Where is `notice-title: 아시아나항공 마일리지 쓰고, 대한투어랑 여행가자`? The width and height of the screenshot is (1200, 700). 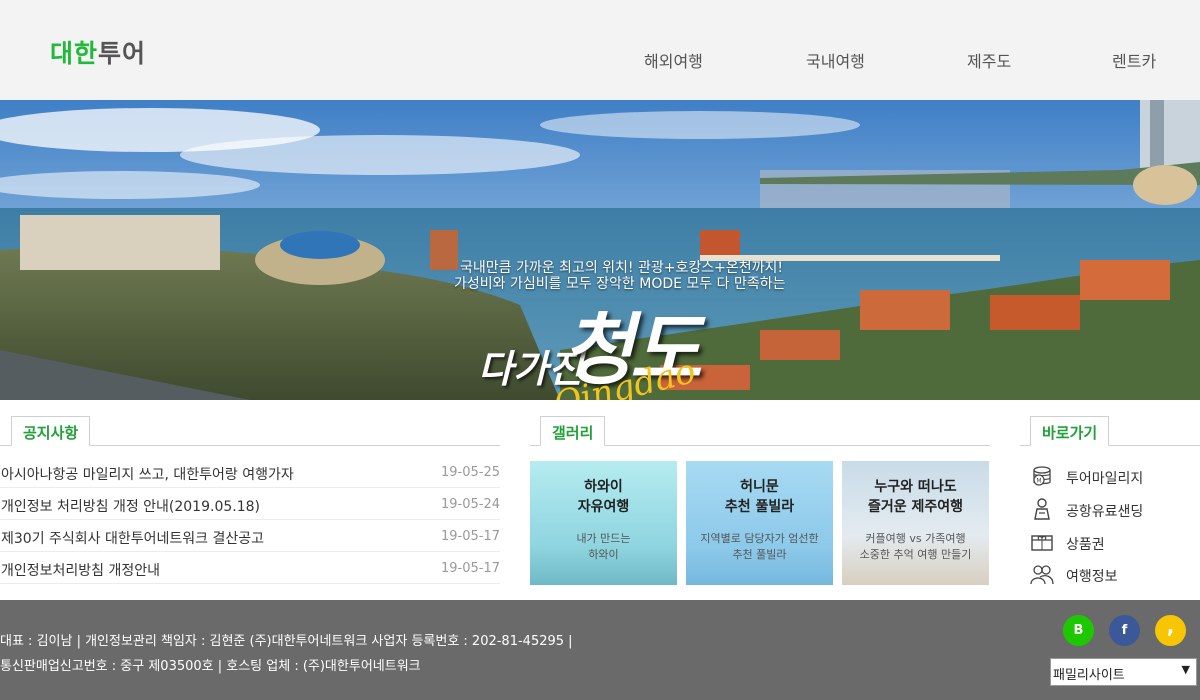 notice-title: 아시아나항공 마일리지 쓰고, 대한투어랑 여행가자 is located at coordinates (147, 474).